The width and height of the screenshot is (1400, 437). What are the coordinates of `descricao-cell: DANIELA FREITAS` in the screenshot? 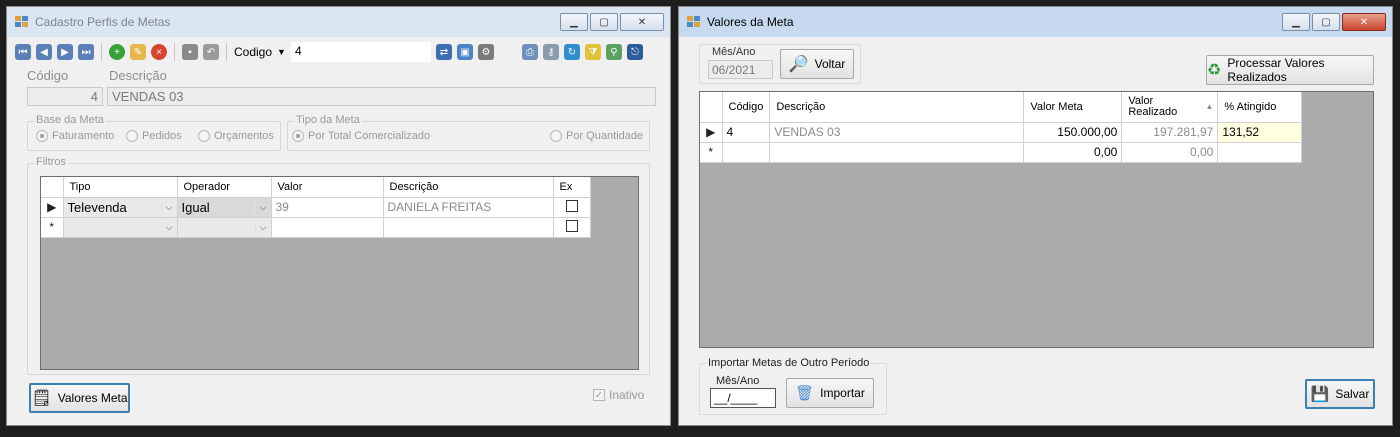 It's located at (468, 207).